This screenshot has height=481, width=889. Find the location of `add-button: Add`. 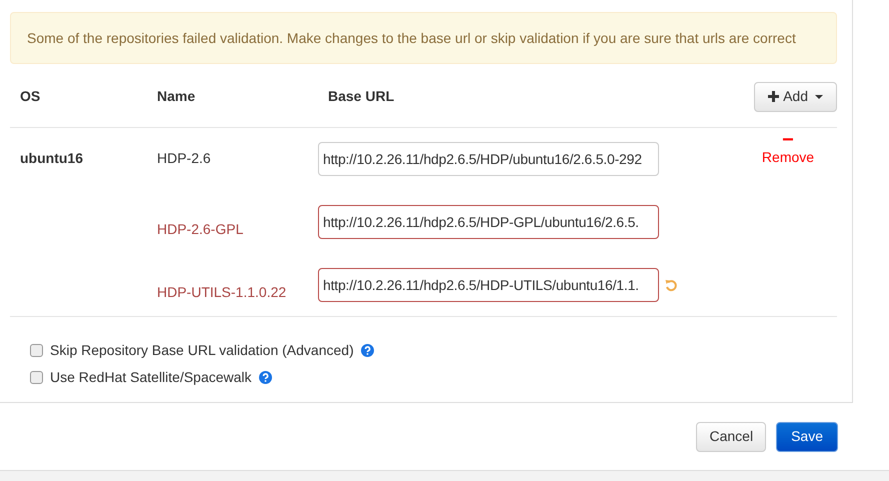

add-button: Add is located at coordinates (795, 97).